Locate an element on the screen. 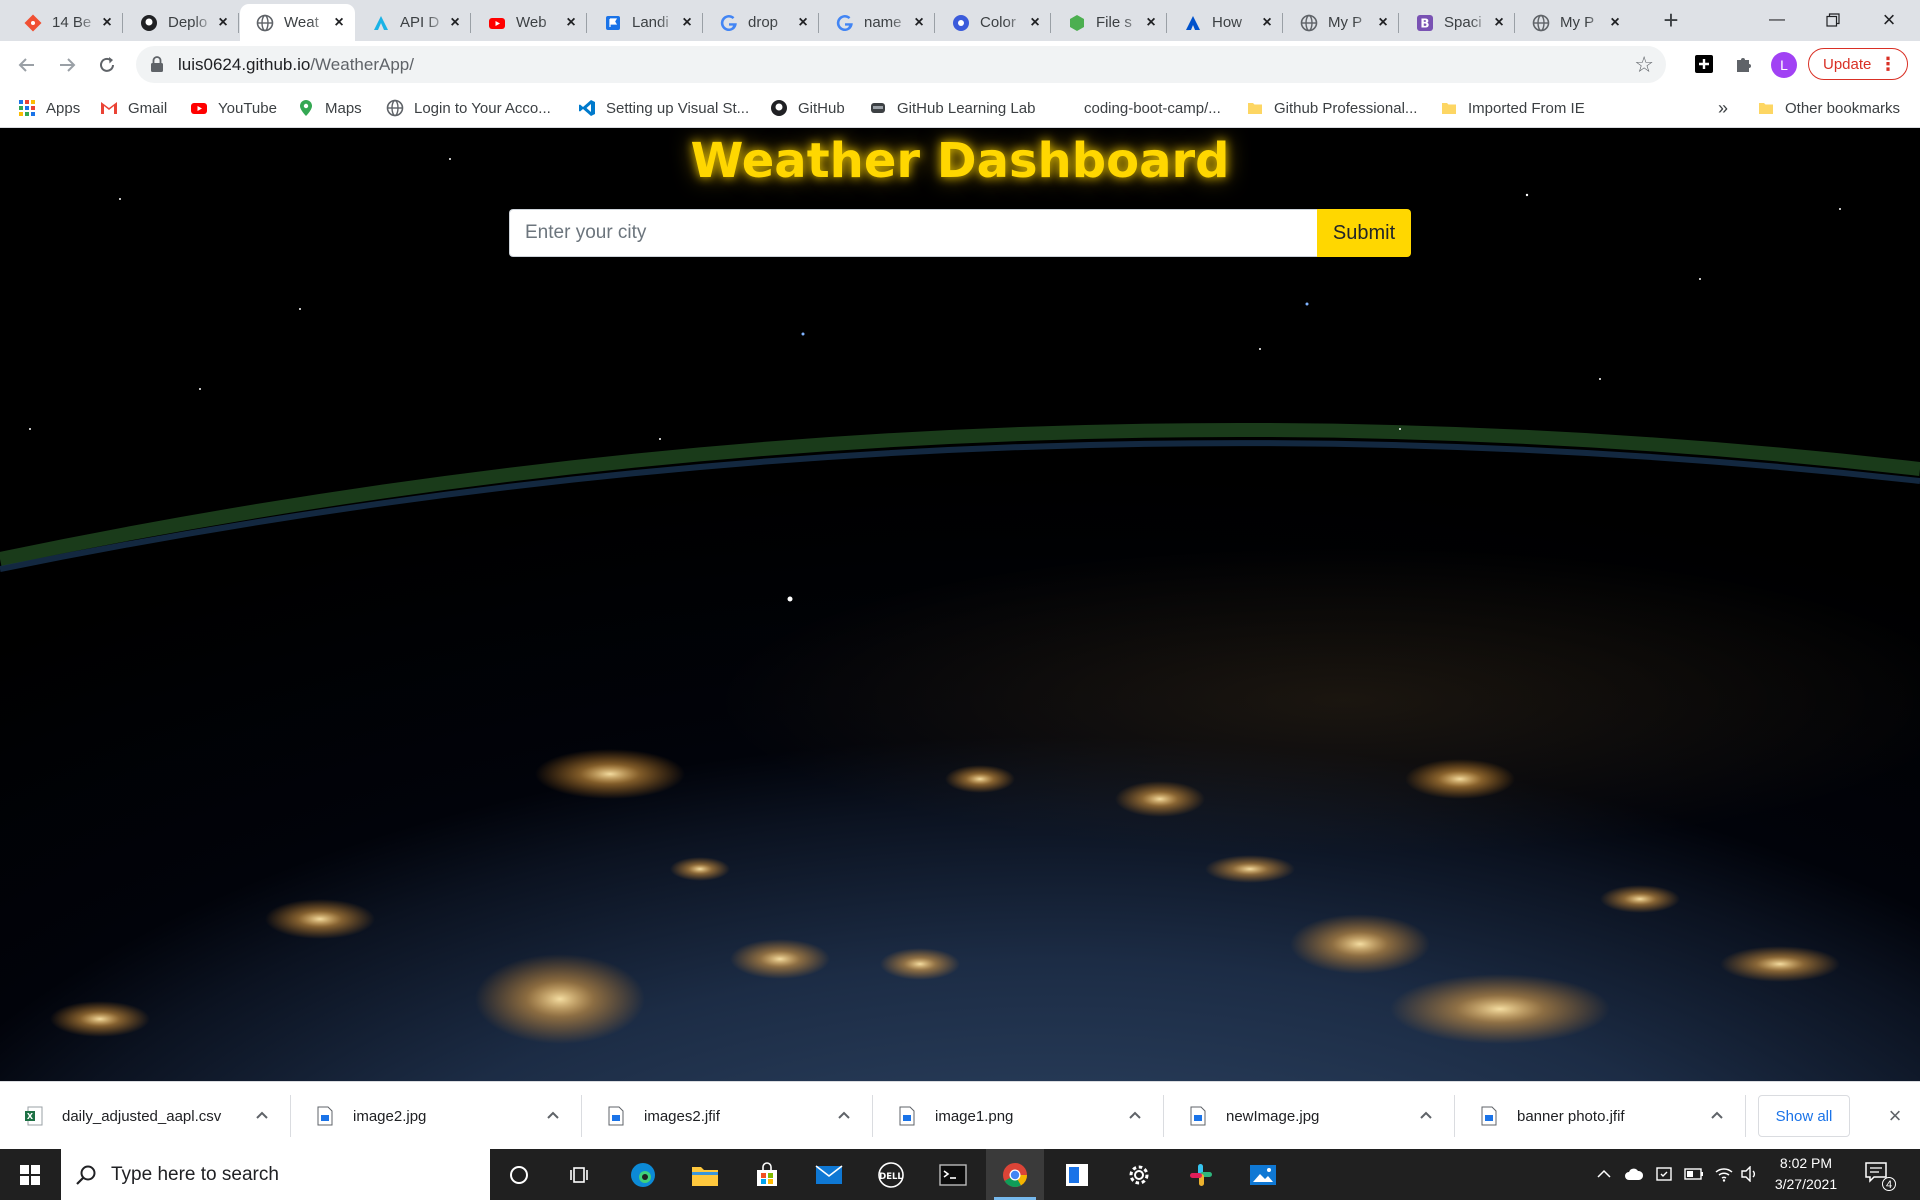  file-explorer-icon is located at coordinates (705, 1174).